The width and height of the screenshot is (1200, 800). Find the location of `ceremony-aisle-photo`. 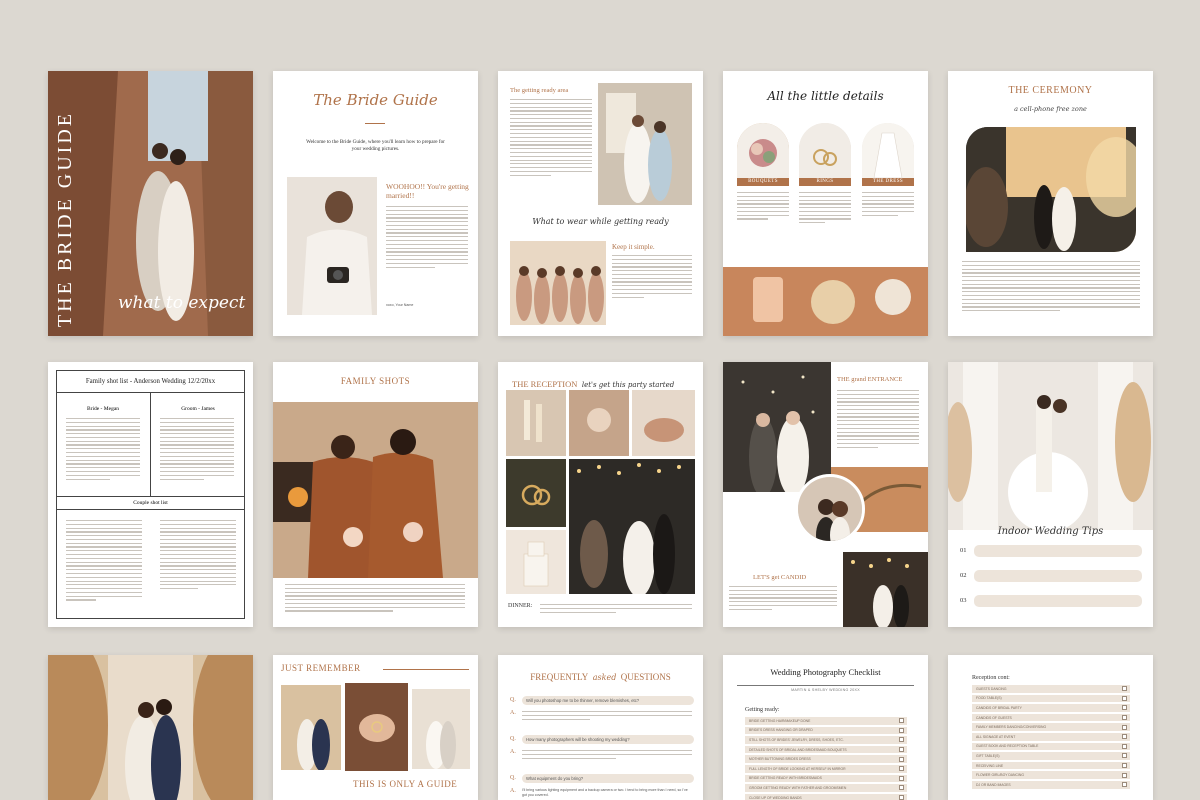

ceremony-aisle-photo is located at coordinates (1051, 189).